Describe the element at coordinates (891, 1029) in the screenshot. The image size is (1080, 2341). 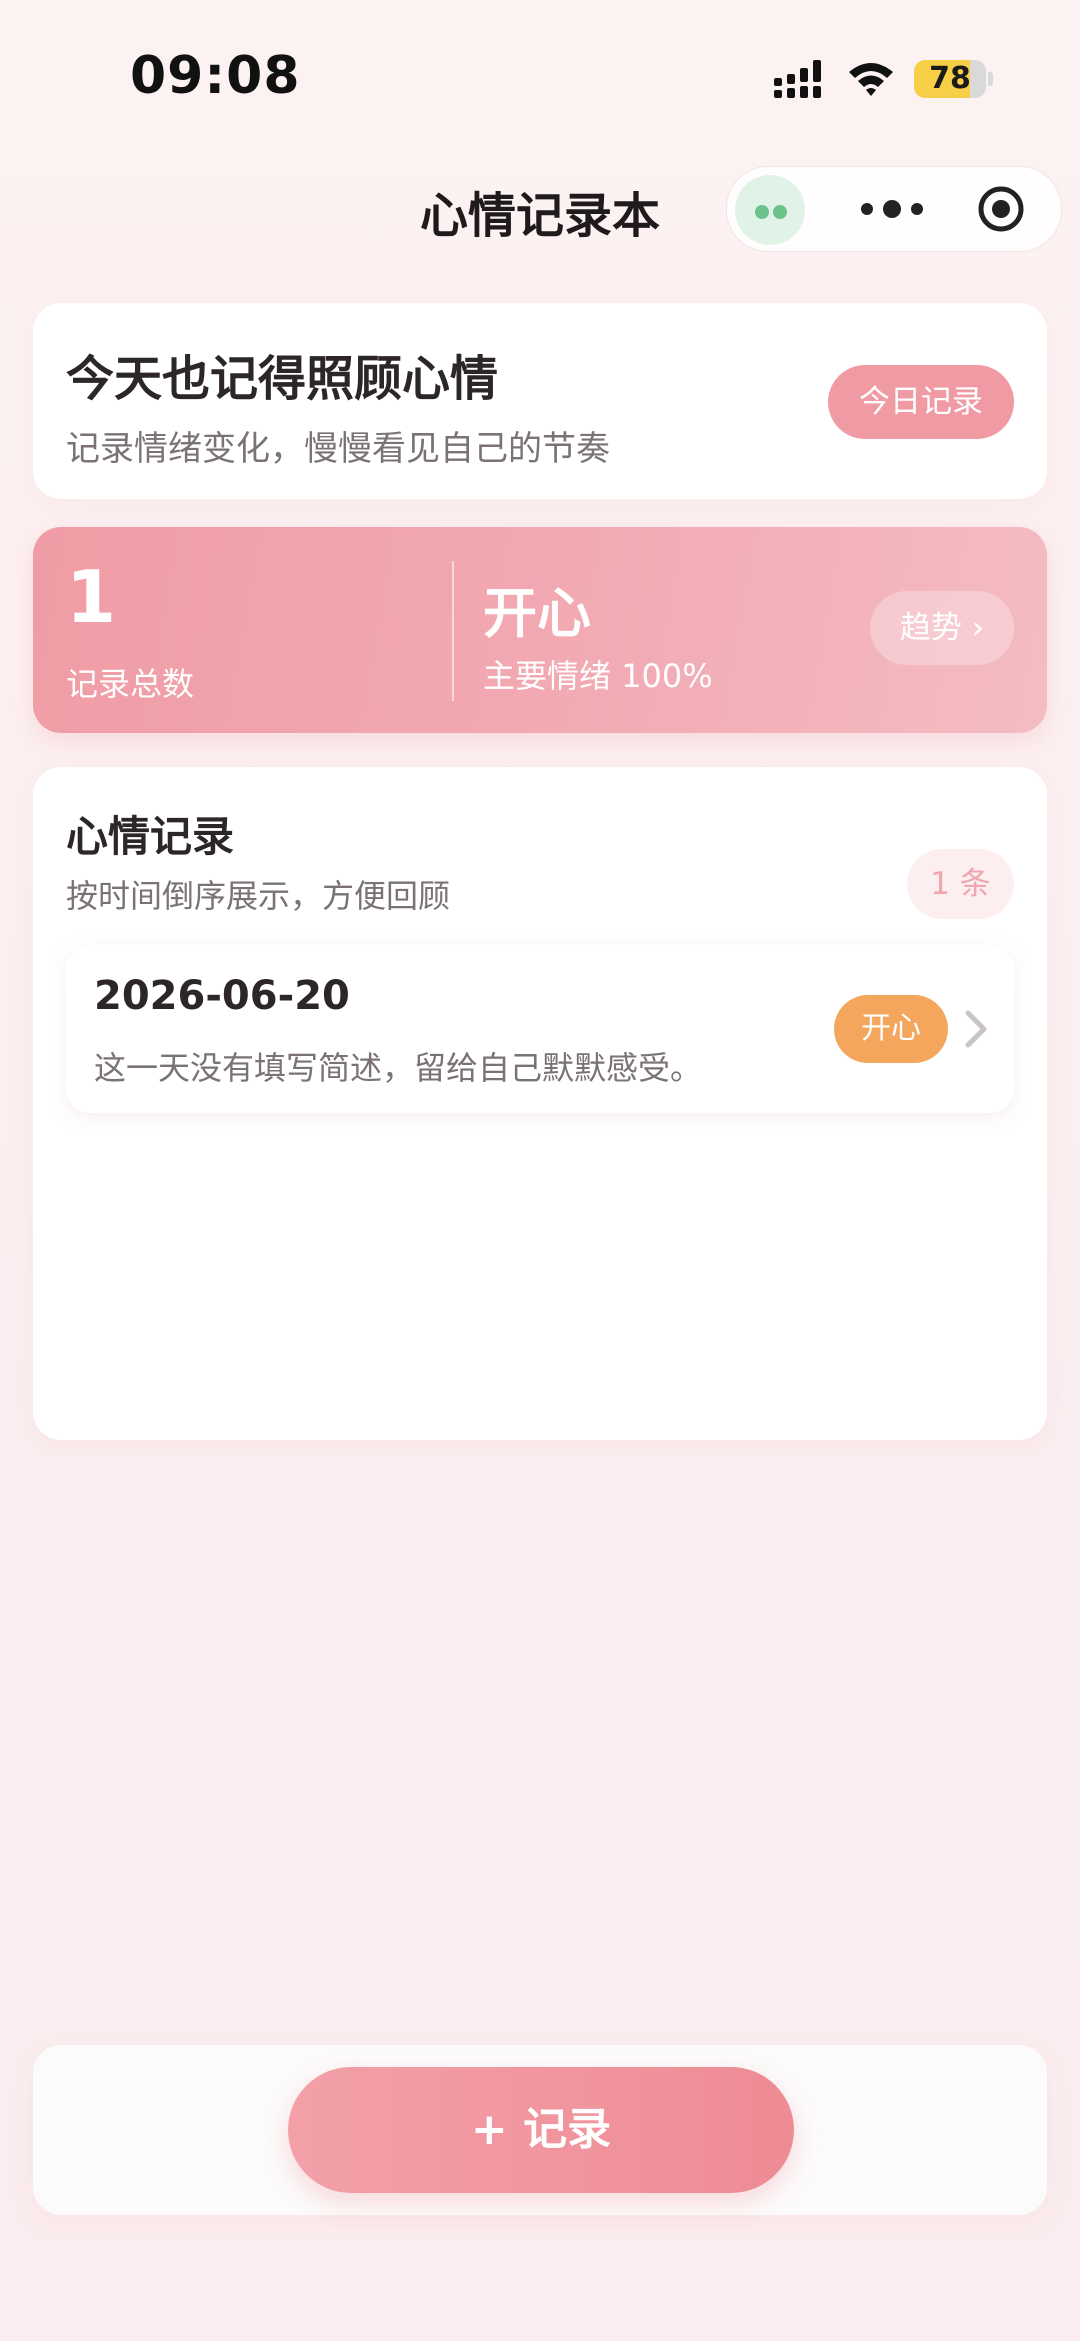
I see `record-mood-tag: 开心` at that location.